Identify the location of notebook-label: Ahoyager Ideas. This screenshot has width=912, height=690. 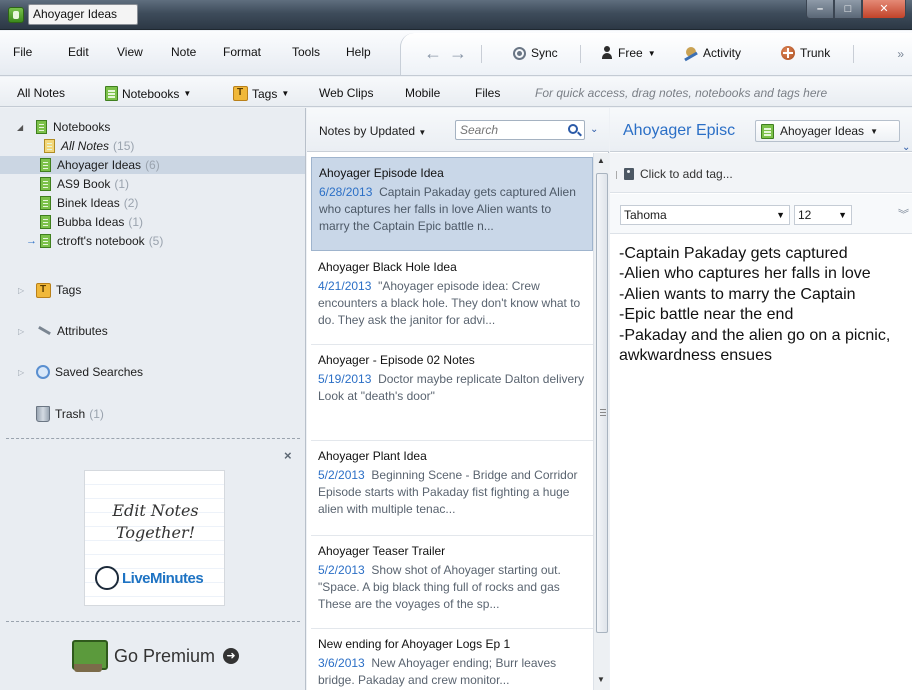
(99, 165).